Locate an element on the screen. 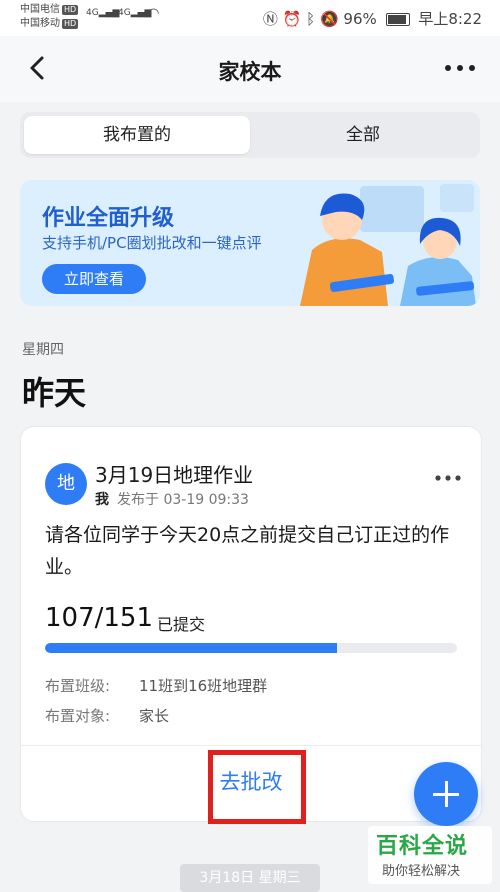 Image resolution: width=500 pixels, height=892 pixels. carrier-1-label: 中国电信 is located at coordinates (40, 9).